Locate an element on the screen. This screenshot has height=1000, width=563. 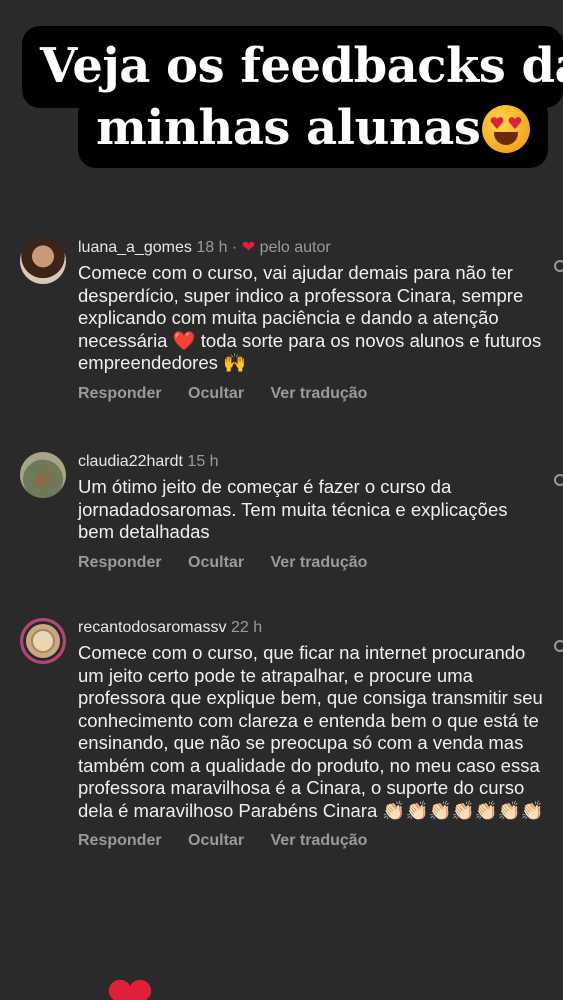
header-line-1: Veja os feedbacks da is located at coordinates (301, 66).